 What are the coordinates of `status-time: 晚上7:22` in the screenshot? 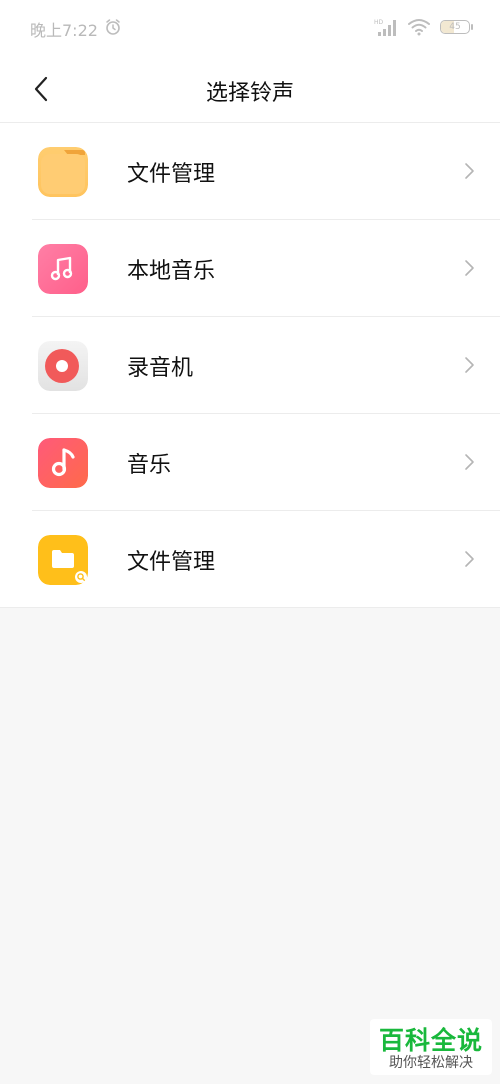 It's located at (64, 30).